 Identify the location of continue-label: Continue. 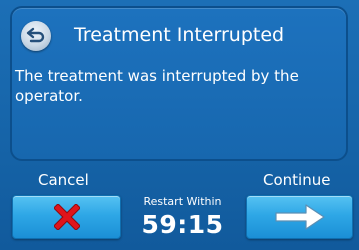
(297, 180).